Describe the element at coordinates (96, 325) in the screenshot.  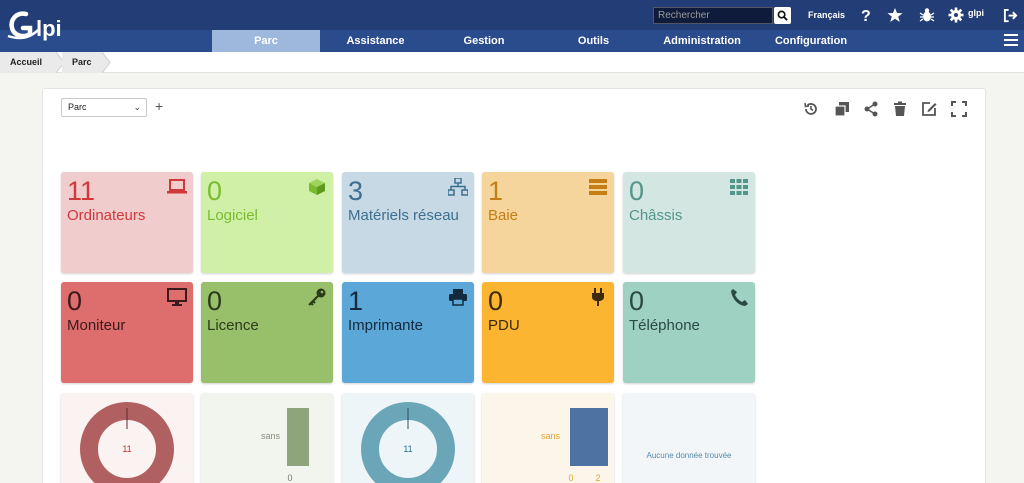
I see `card-label: Moniteur` at that location.